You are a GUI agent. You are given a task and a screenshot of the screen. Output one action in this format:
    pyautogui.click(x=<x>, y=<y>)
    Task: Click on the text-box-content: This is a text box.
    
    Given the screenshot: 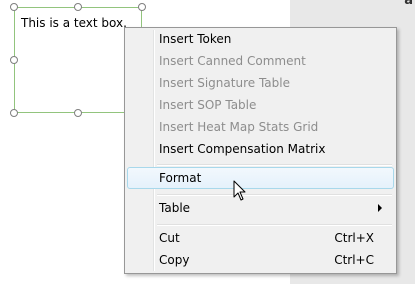 What is the action you would take?
    pyautogui.click(x=74, y=23)
    